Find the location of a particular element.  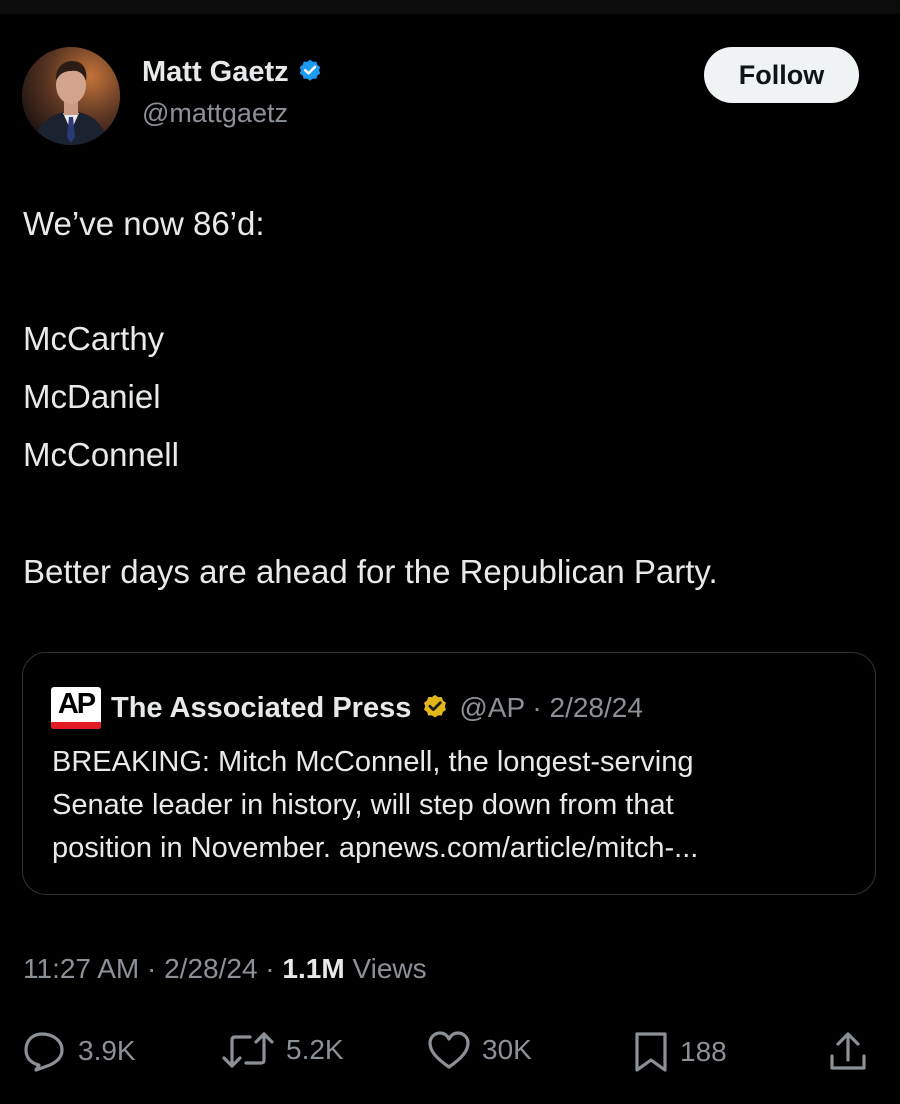

profile-photo is located at coordinates (71, 96).